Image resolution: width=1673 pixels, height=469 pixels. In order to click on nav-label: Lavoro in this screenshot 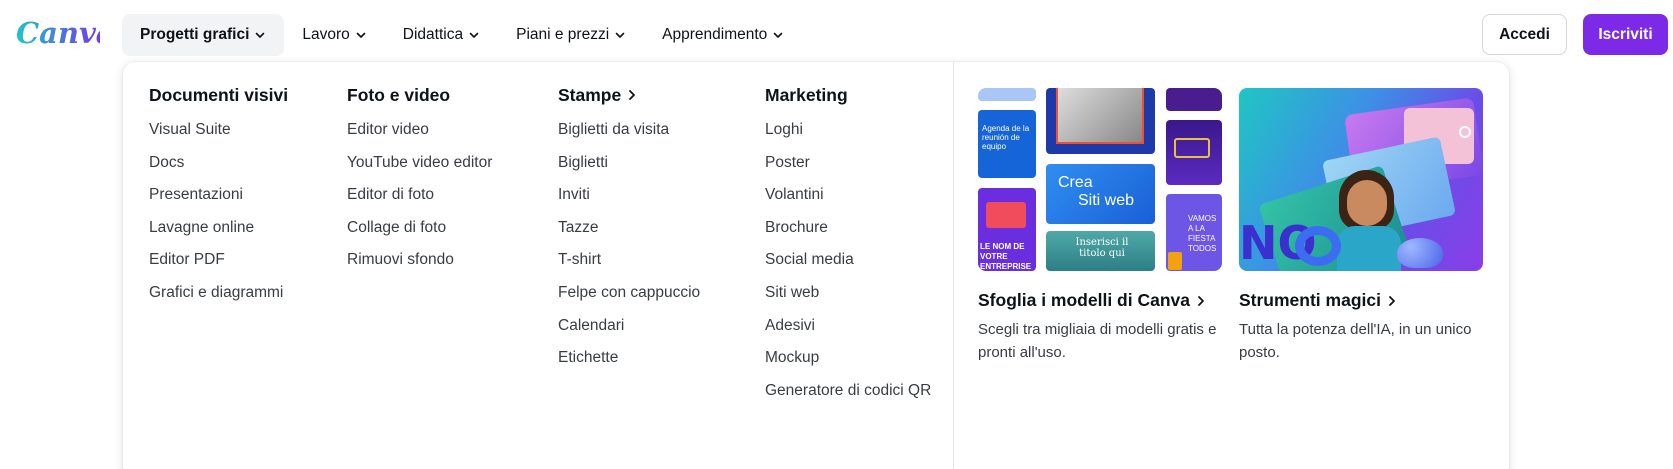, I will do `click(326, 34)`.